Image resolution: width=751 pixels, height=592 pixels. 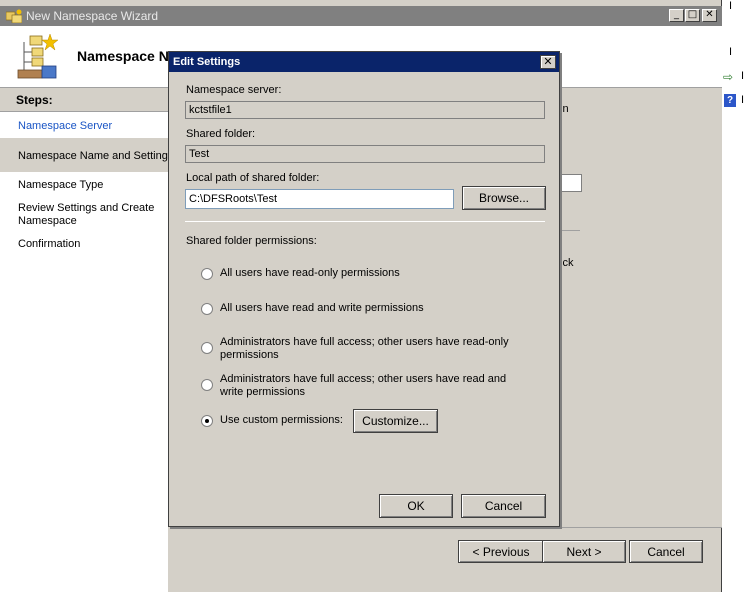 I want to click on shared-folder-field: Test, so click(x=365, y=154).